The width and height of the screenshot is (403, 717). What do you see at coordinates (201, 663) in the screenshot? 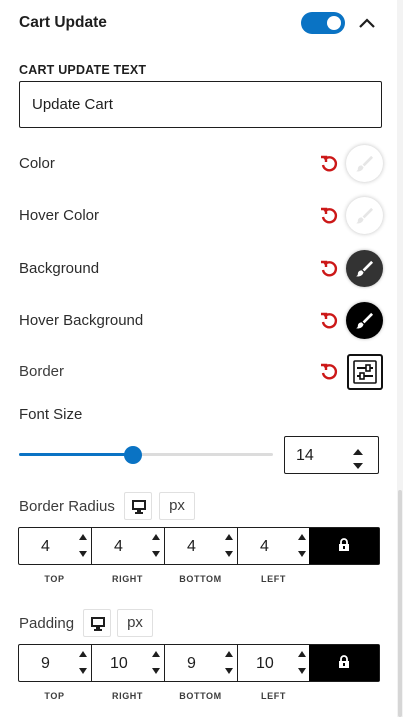
I see `padding-bottom-input: 9` at bounding box center [201, 663].